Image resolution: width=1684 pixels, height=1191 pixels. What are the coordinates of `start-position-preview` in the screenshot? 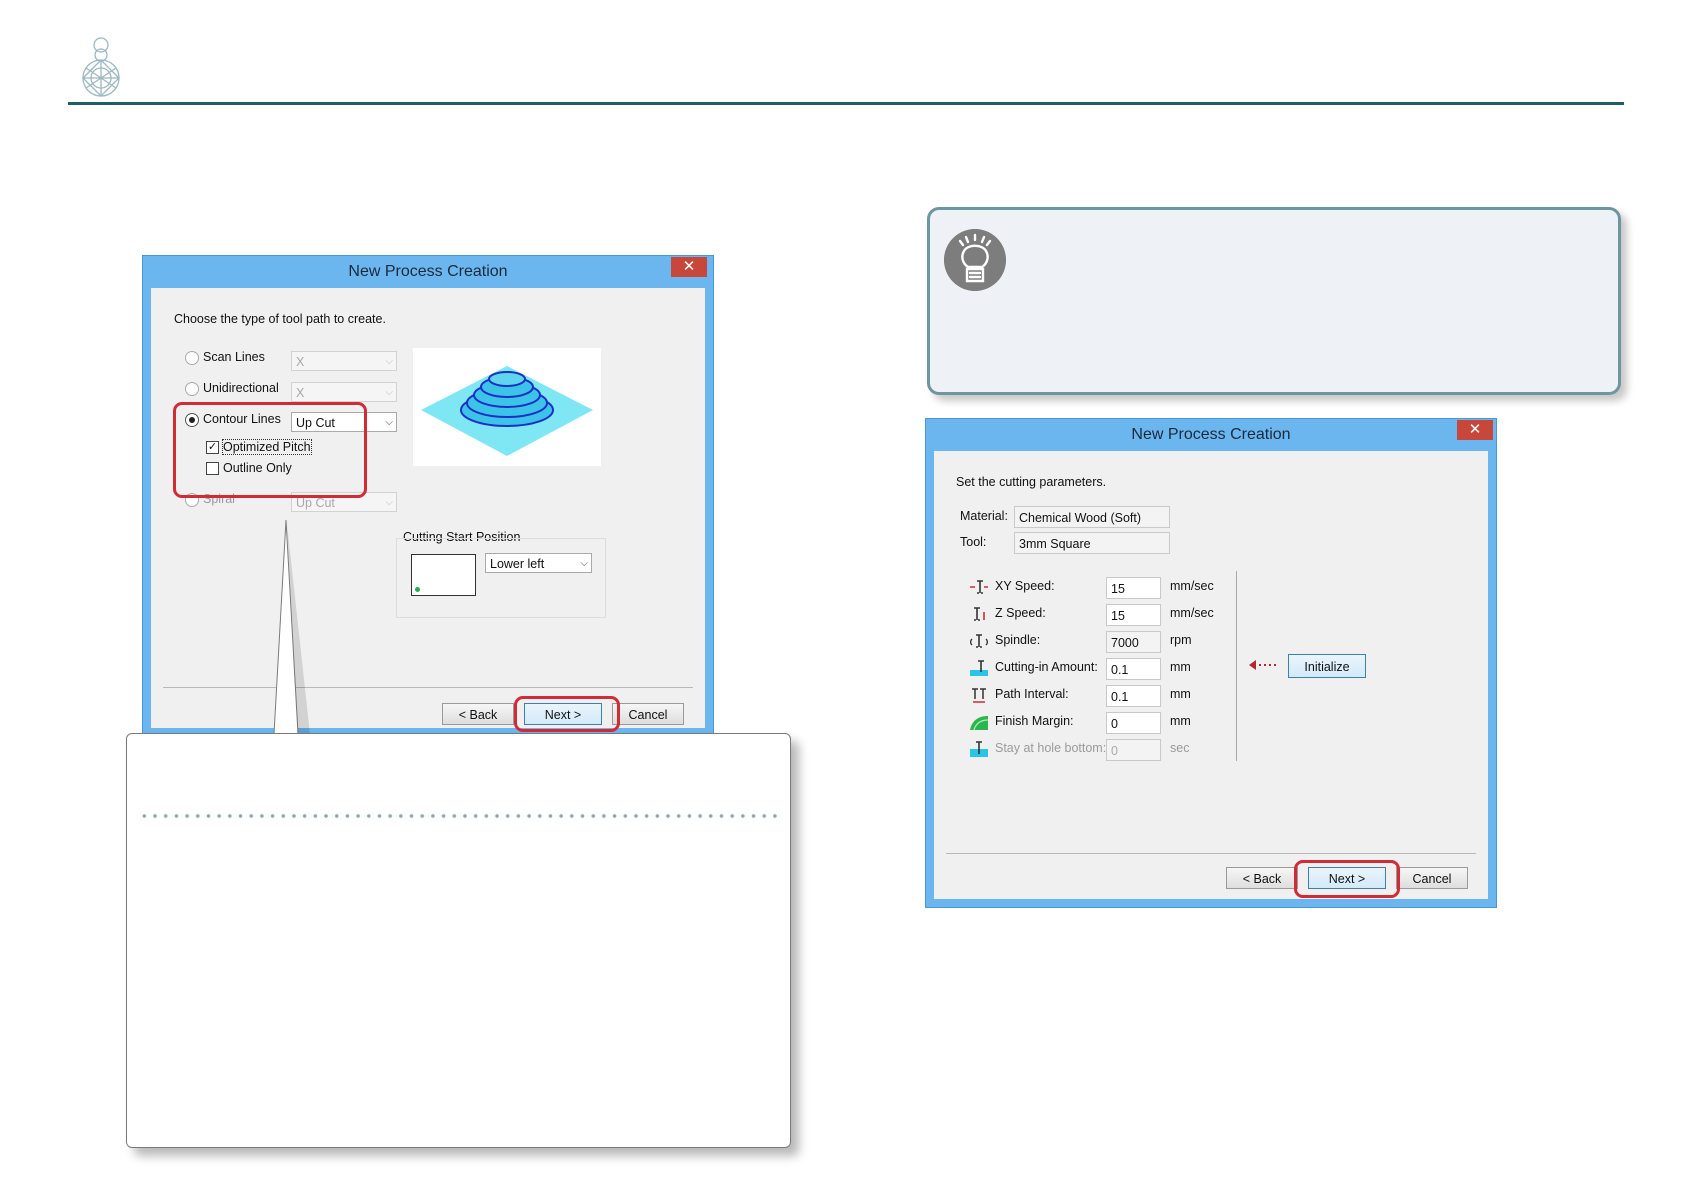 It's located at (443, 575).